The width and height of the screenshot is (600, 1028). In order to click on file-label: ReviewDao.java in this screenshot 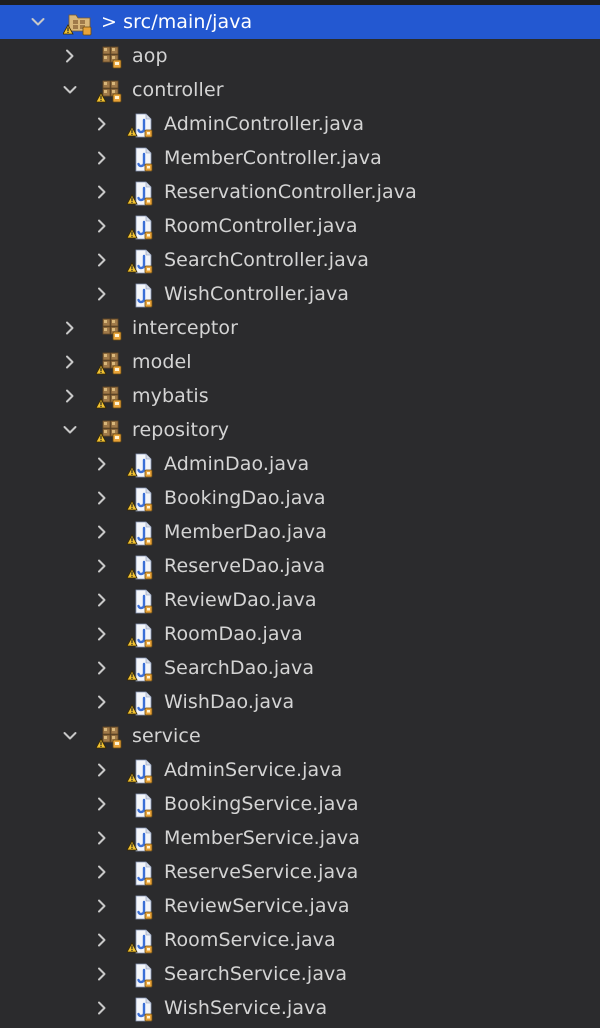, I will do `click(240, 600)`.